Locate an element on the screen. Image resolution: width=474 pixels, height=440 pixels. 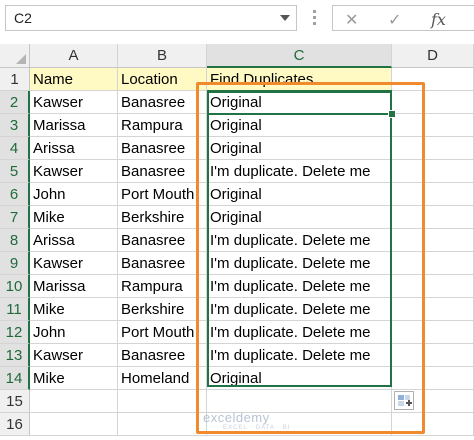
cell-b13: Banasree is located at coordinates (162, 355).